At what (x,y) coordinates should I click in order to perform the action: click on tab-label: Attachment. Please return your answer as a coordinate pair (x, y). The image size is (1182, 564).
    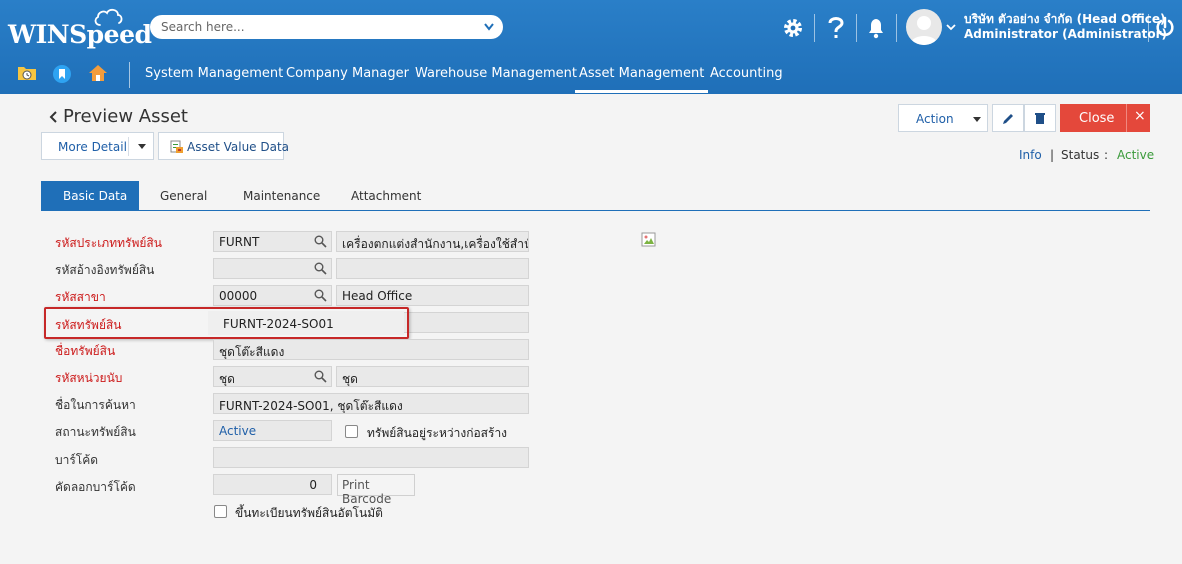
    Looking at the image, I should click on (386, 196).